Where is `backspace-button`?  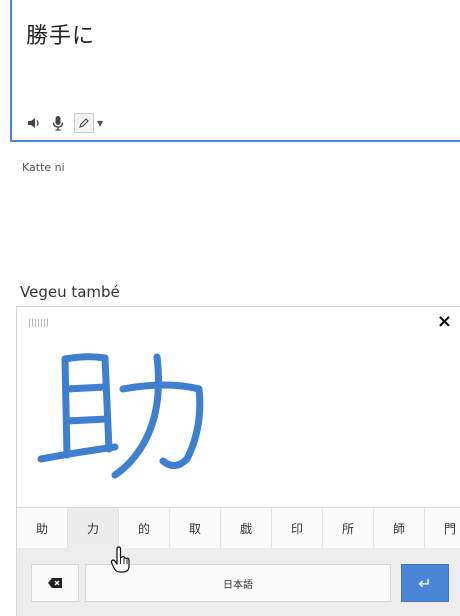
backspace-button is located at coordinates (55, 583).